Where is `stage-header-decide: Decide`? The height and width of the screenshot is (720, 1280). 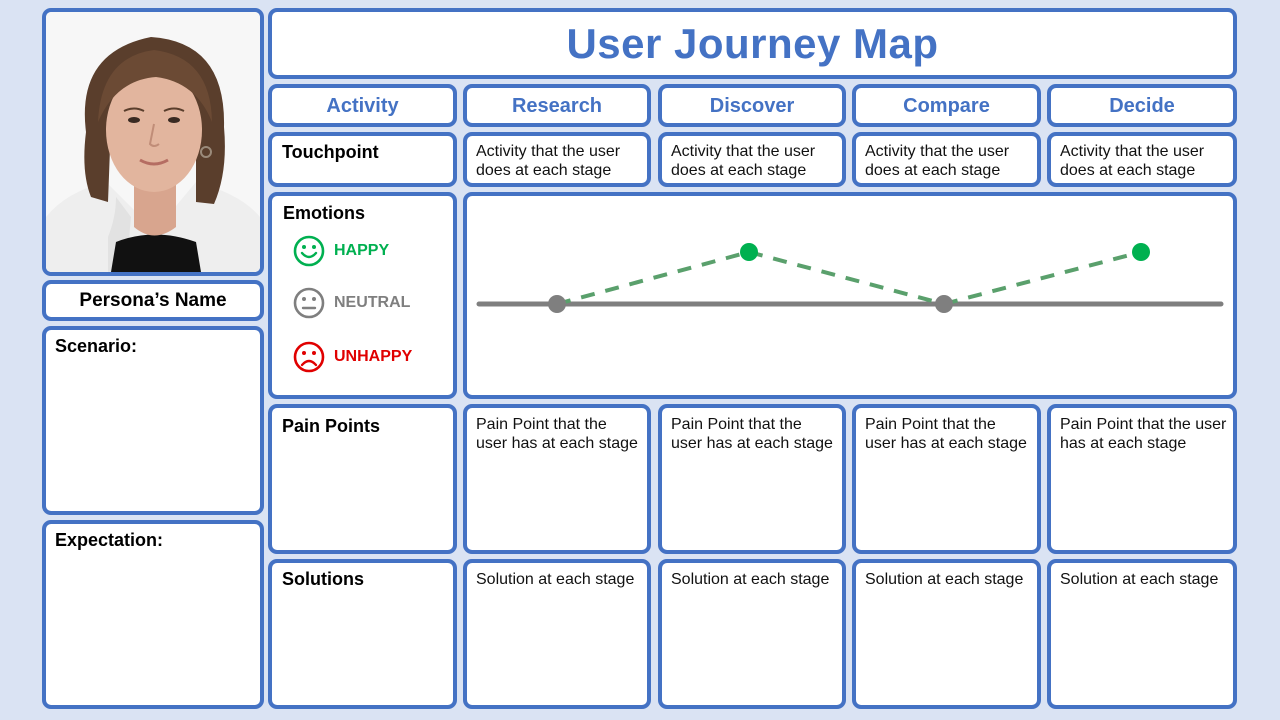 stage-header-decide: Decide is located at coordinates (1142, 105).